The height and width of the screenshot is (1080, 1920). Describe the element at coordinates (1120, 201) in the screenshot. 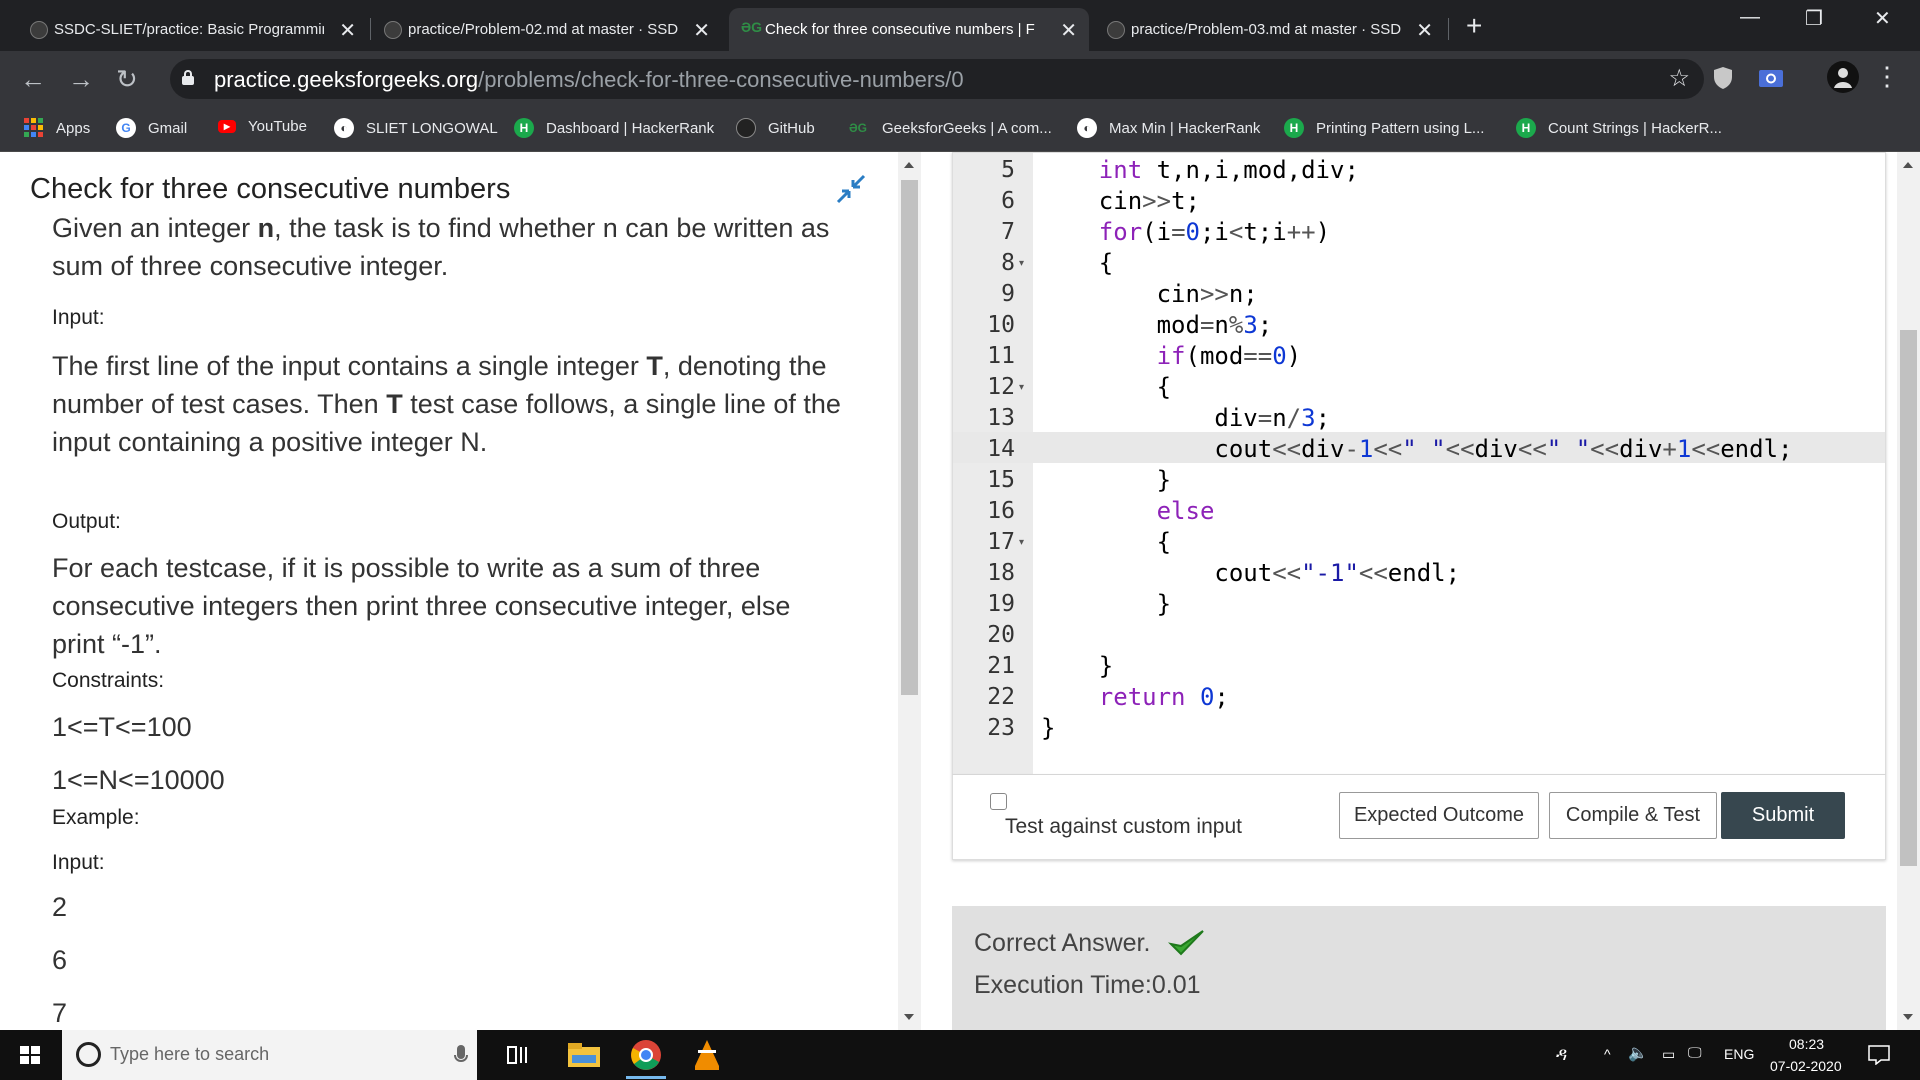

I see `code-line: cin>>t;` at that location.